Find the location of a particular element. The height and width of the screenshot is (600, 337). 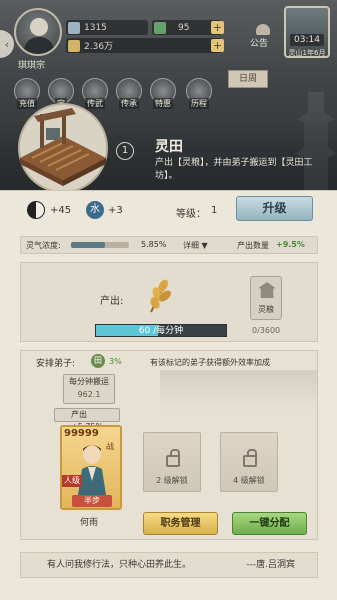

card-stars: 99999 is located at coordinates (81, 433).